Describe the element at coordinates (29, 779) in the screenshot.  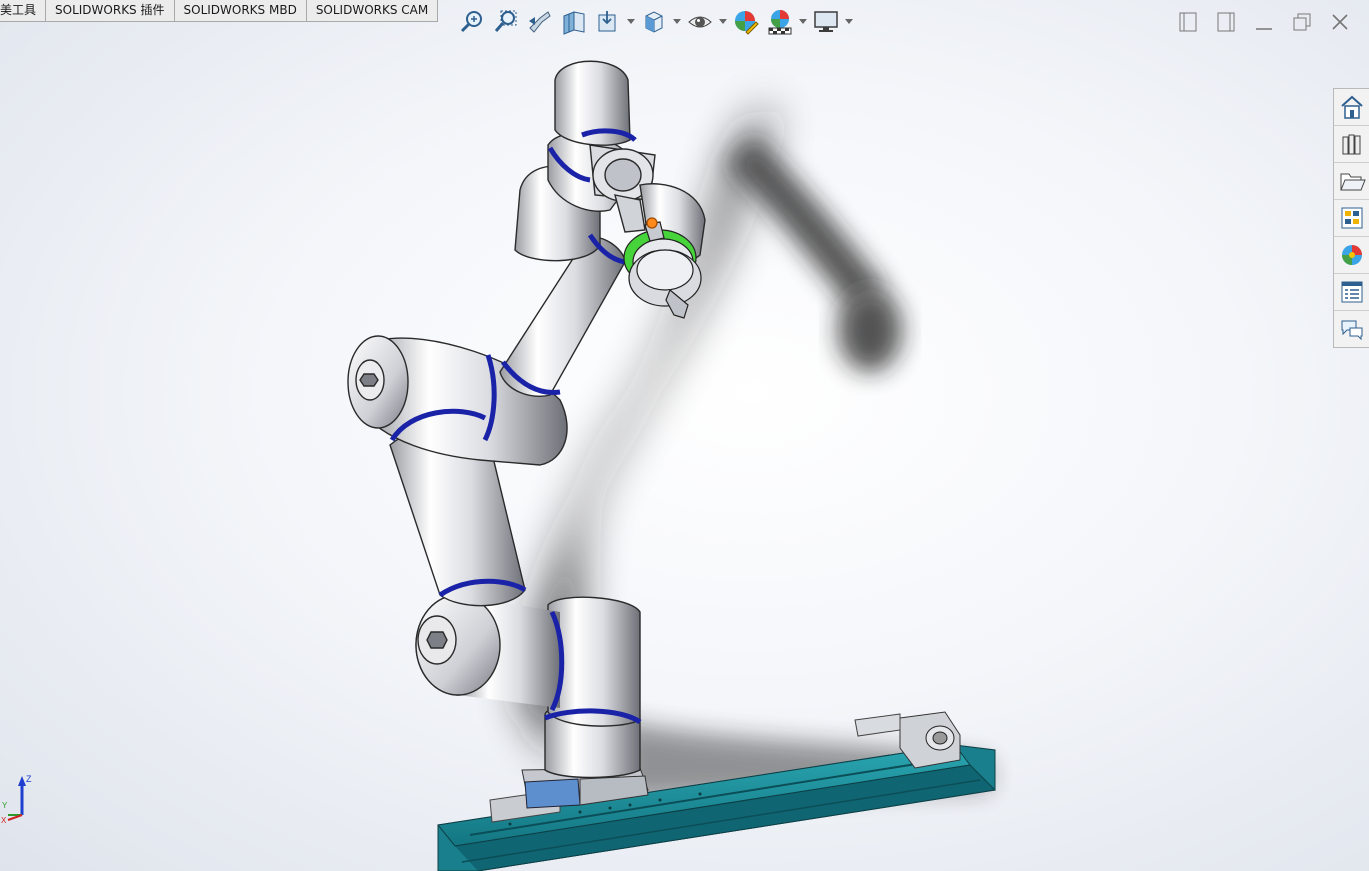
I see `triad-z-label: Z` at that location.